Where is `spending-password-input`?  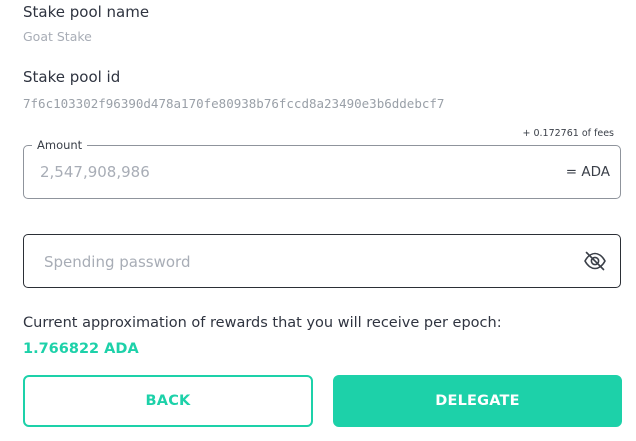 spending-password-input is located at coordinates (304, 262).